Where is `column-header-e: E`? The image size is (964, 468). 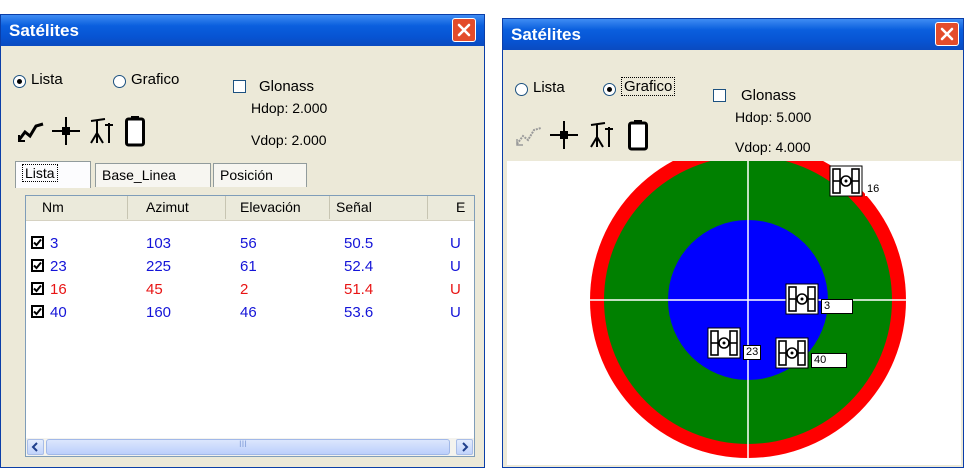 column-header-e: E is located at coordinates (451, 207).